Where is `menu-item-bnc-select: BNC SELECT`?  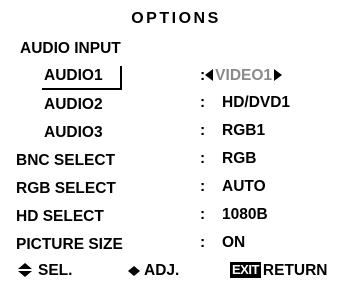
menu-item-bnc-select: BNC SELECT is located at coordinates (65, 161).